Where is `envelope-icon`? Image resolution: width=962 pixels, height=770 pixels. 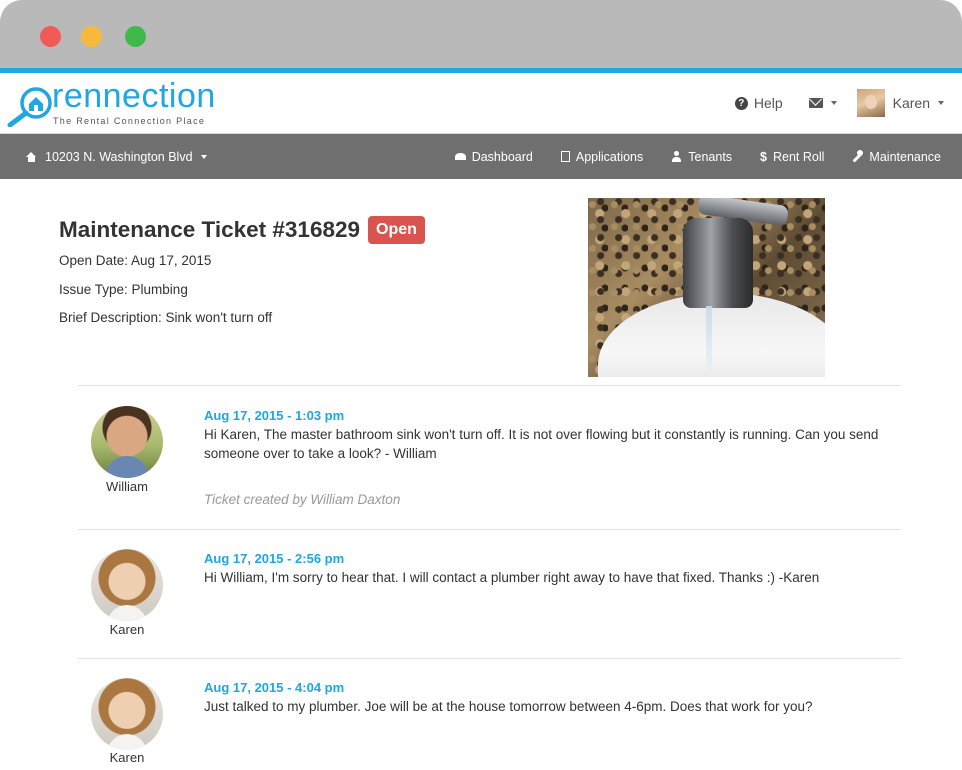
envelope-icon is located at coordinates (815, 103).